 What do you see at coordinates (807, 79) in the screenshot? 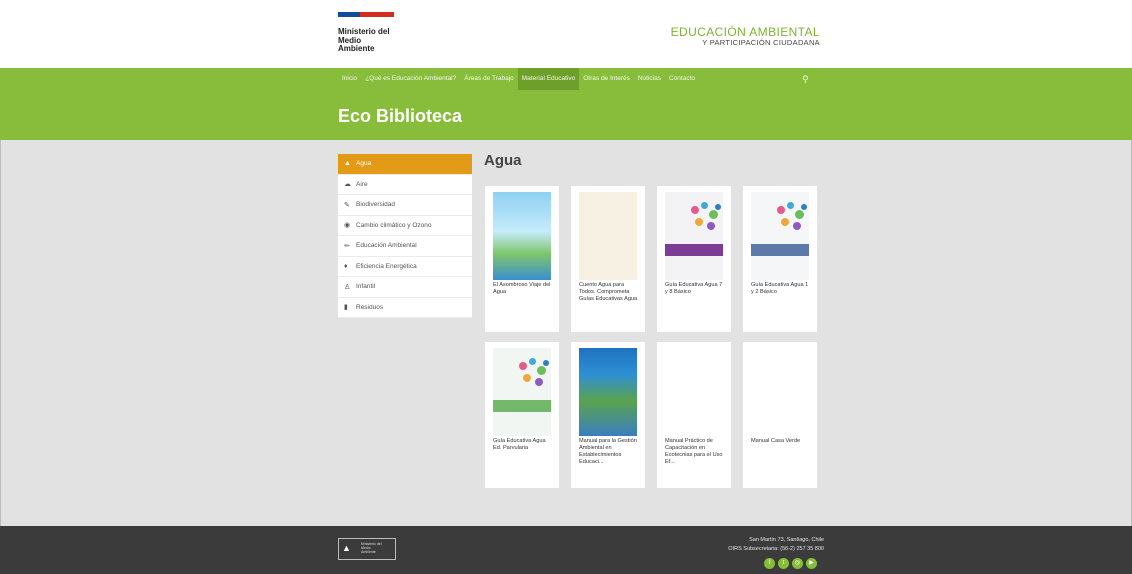
I see `search-icon: ⚲` at bounding box center [807, 79].